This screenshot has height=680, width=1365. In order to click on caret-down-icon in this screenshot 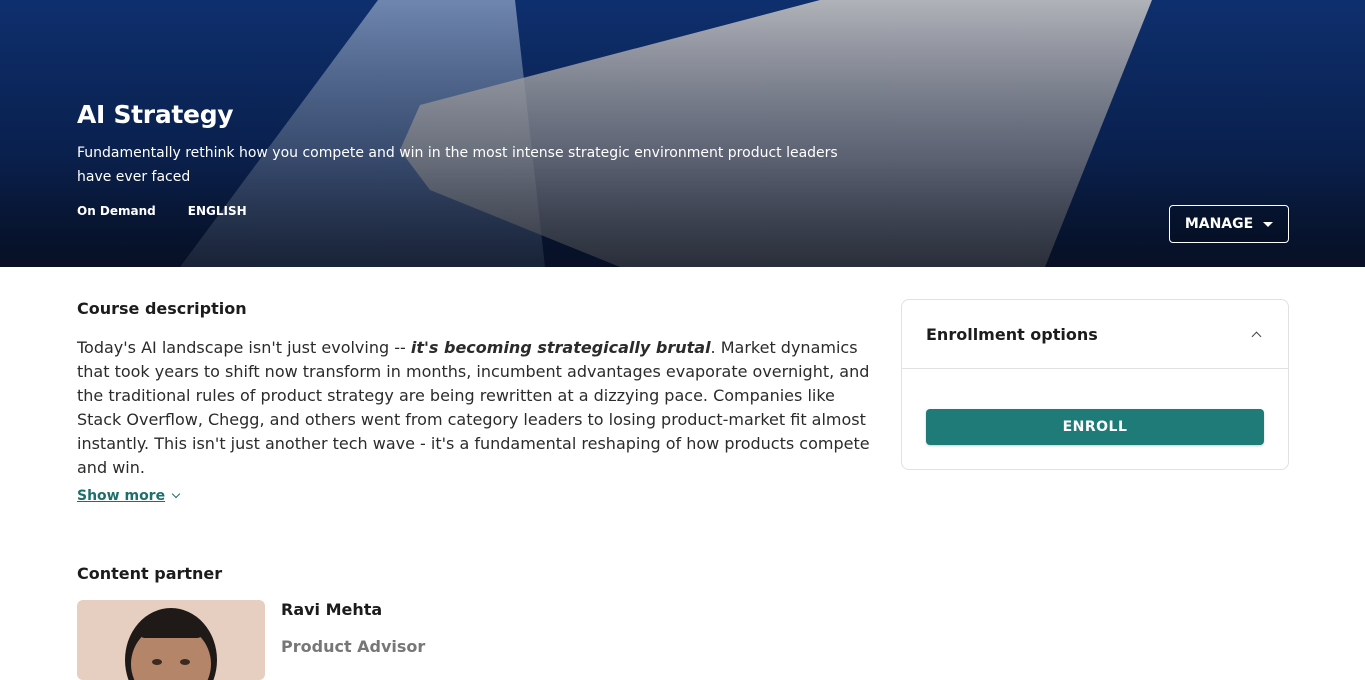, I will do `click(1268, 224)`.